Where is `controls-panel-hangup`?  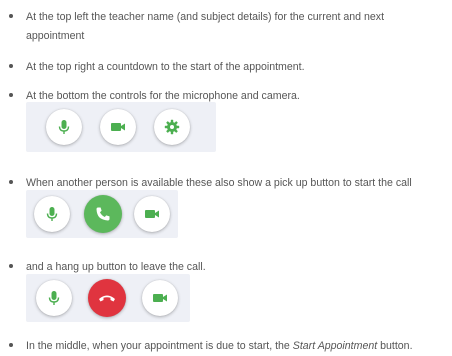
controls-panel-hangup is located at coordinates (108, 298).